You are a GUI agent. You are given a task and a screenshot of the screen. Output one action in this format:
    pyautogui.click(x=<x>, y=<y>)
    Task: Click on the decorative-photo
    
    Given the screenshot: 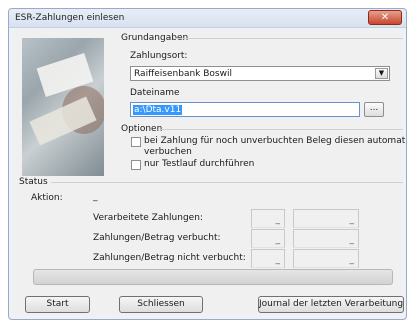 What is the action you would take?
    pyautogui.click(x=63, y=107)
    